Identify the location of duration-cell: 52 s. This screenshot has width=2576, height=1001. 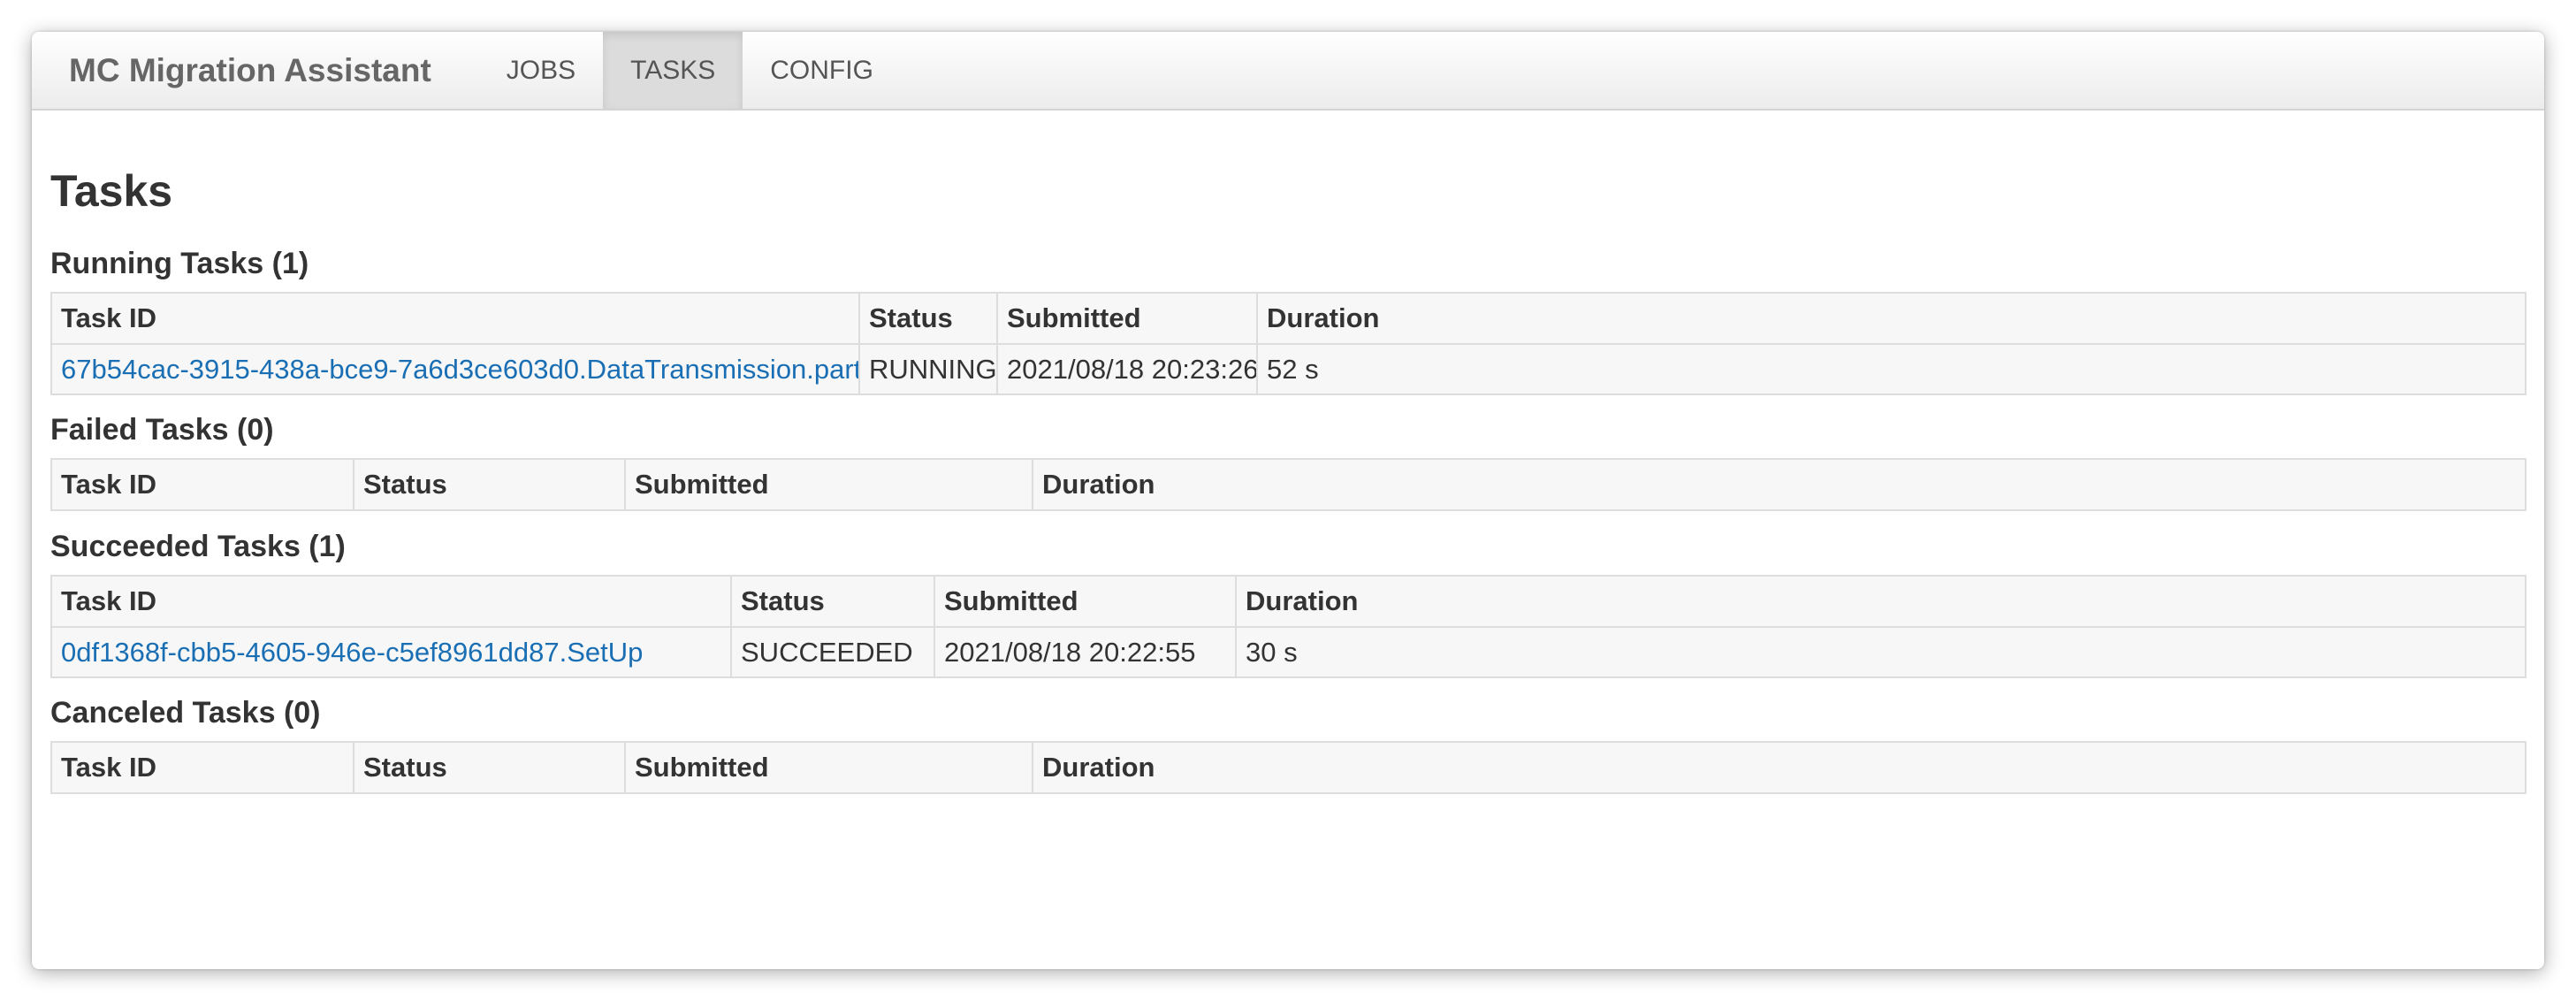
(1891, 369).